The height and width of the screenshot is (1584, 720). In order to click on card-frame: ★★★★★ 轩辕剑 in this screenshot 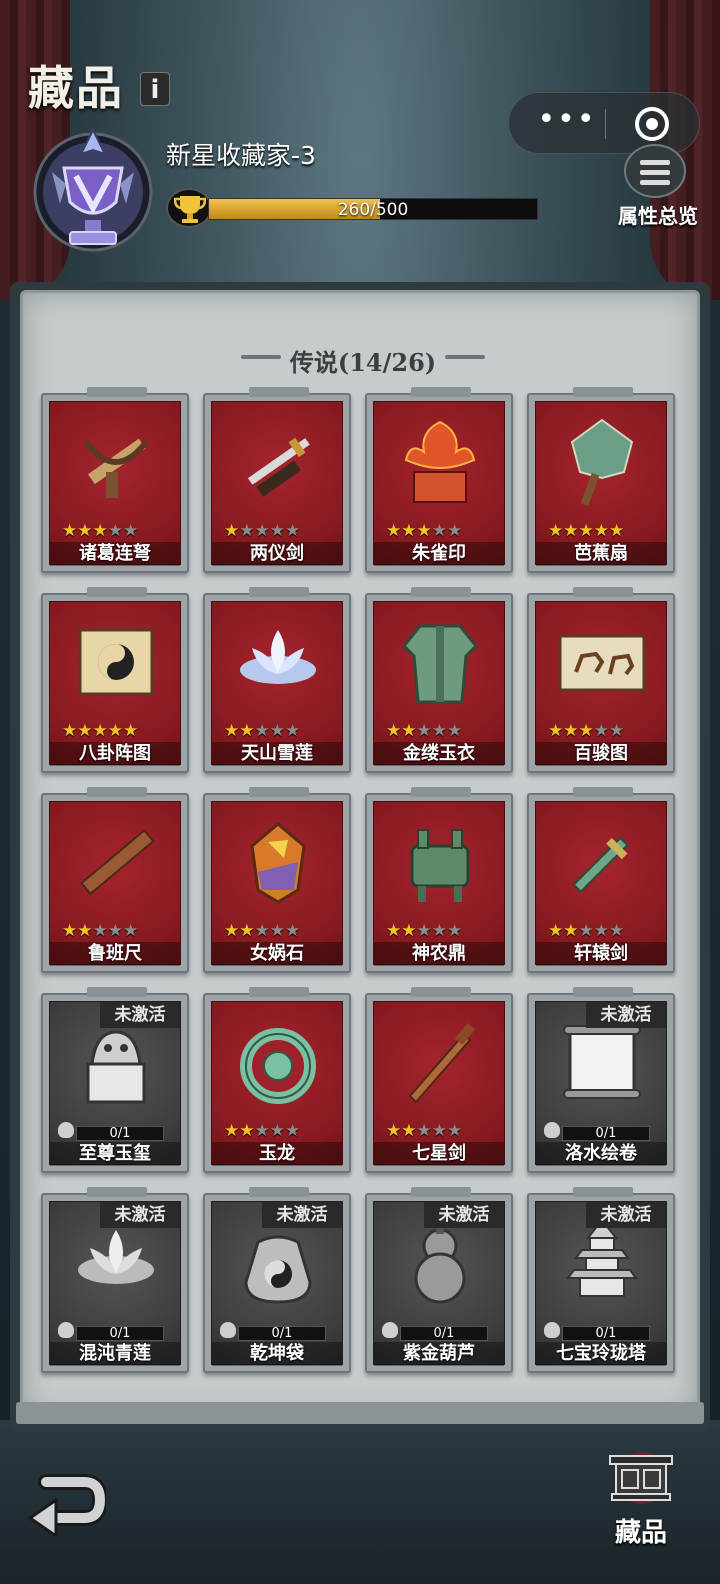, I will do `click(601, 883)`.